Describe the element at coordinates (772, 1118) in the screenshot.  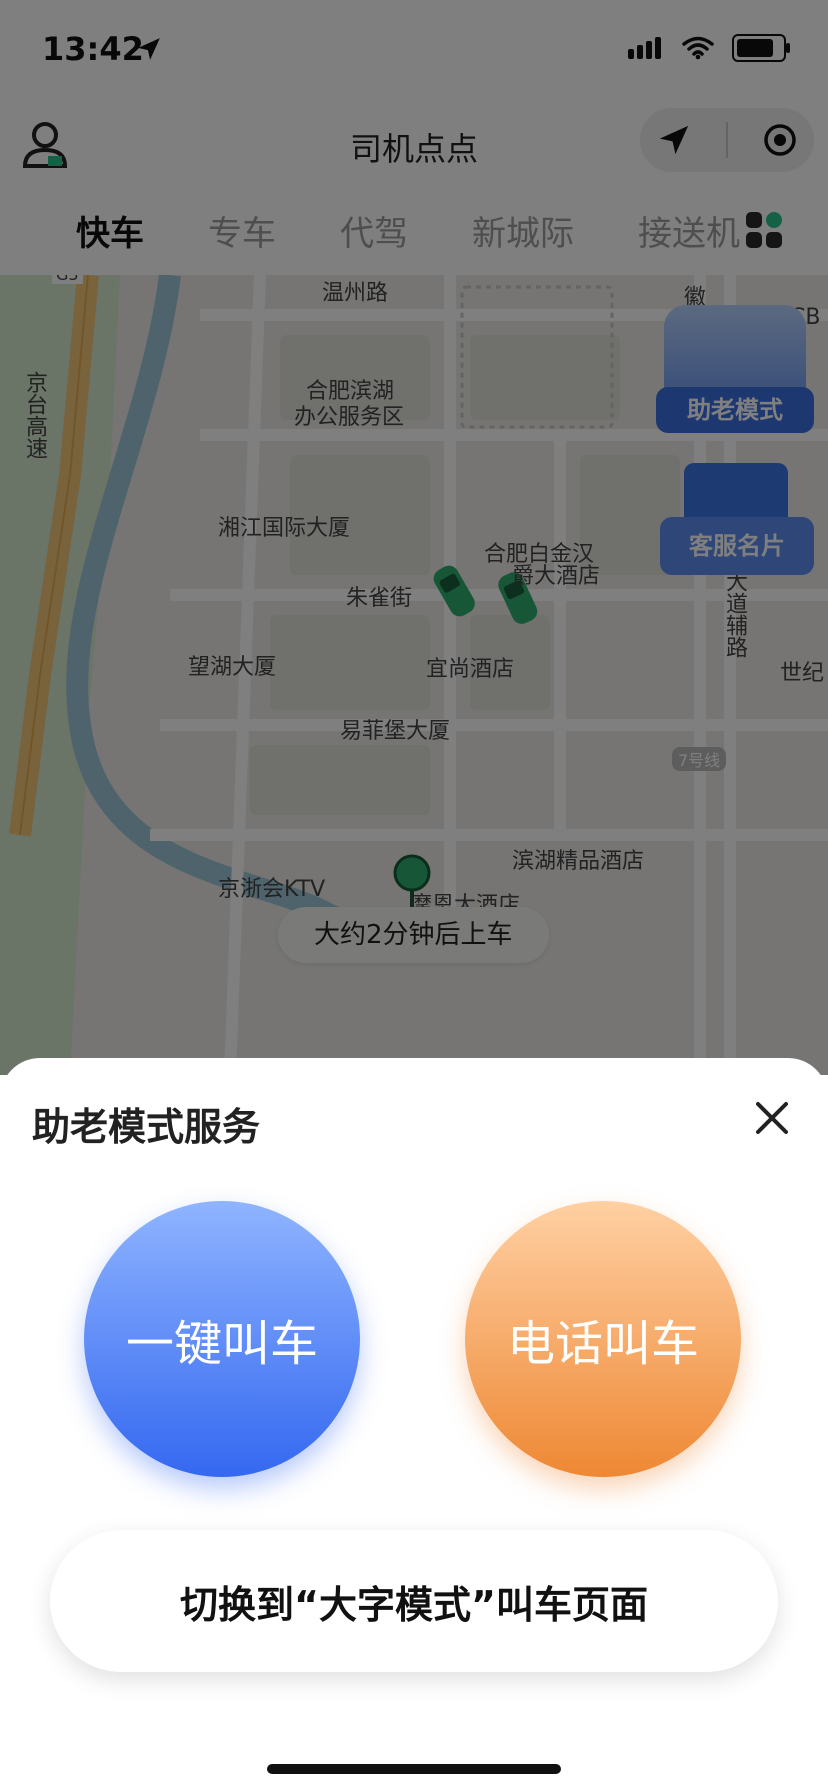
I see `close-icon` at that location.